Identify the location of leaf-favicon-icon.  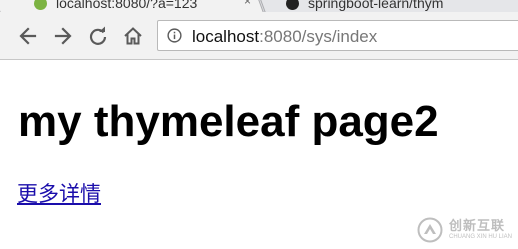
(40, 5).